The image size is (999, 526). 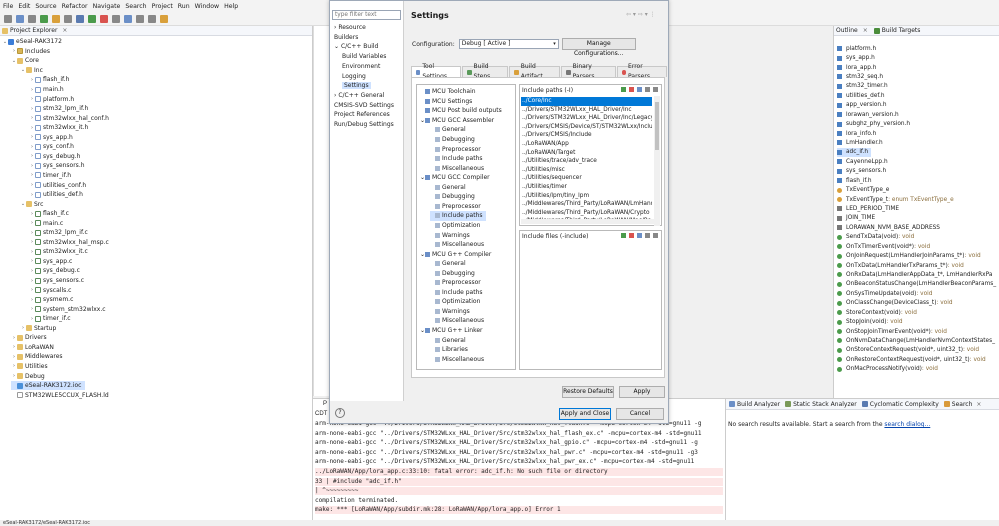 I want to click on tool-option-item: ⌄ MCU G++ Compiler, so click(x=455, y=254).